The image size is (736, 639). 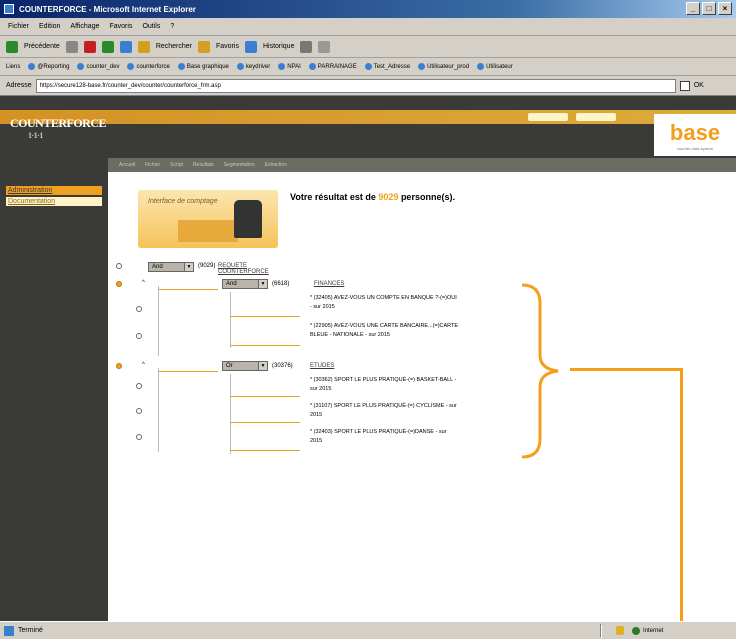 What do you see at coordinates (120, 26) in the screenshot?
I see `menu-favoris: Favoris` at bounding box center [120, 26].